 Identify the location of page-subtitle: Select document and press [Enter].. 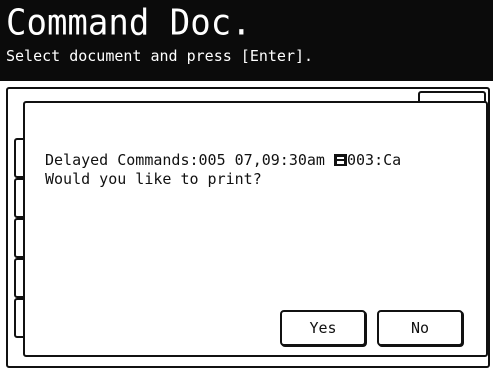
(160, 56).